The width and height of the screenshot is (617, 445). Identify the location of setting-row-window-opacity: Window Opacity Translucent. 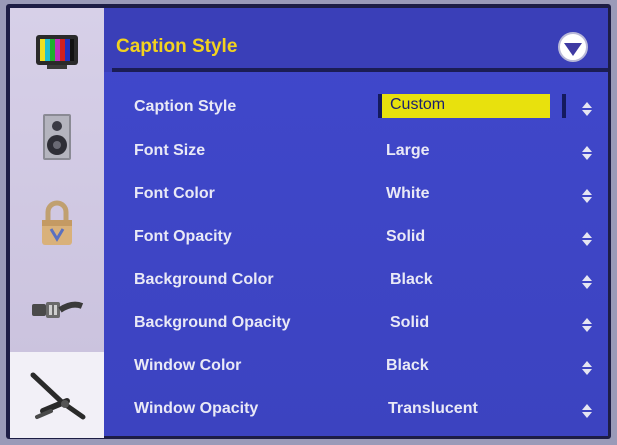
(356, 411).